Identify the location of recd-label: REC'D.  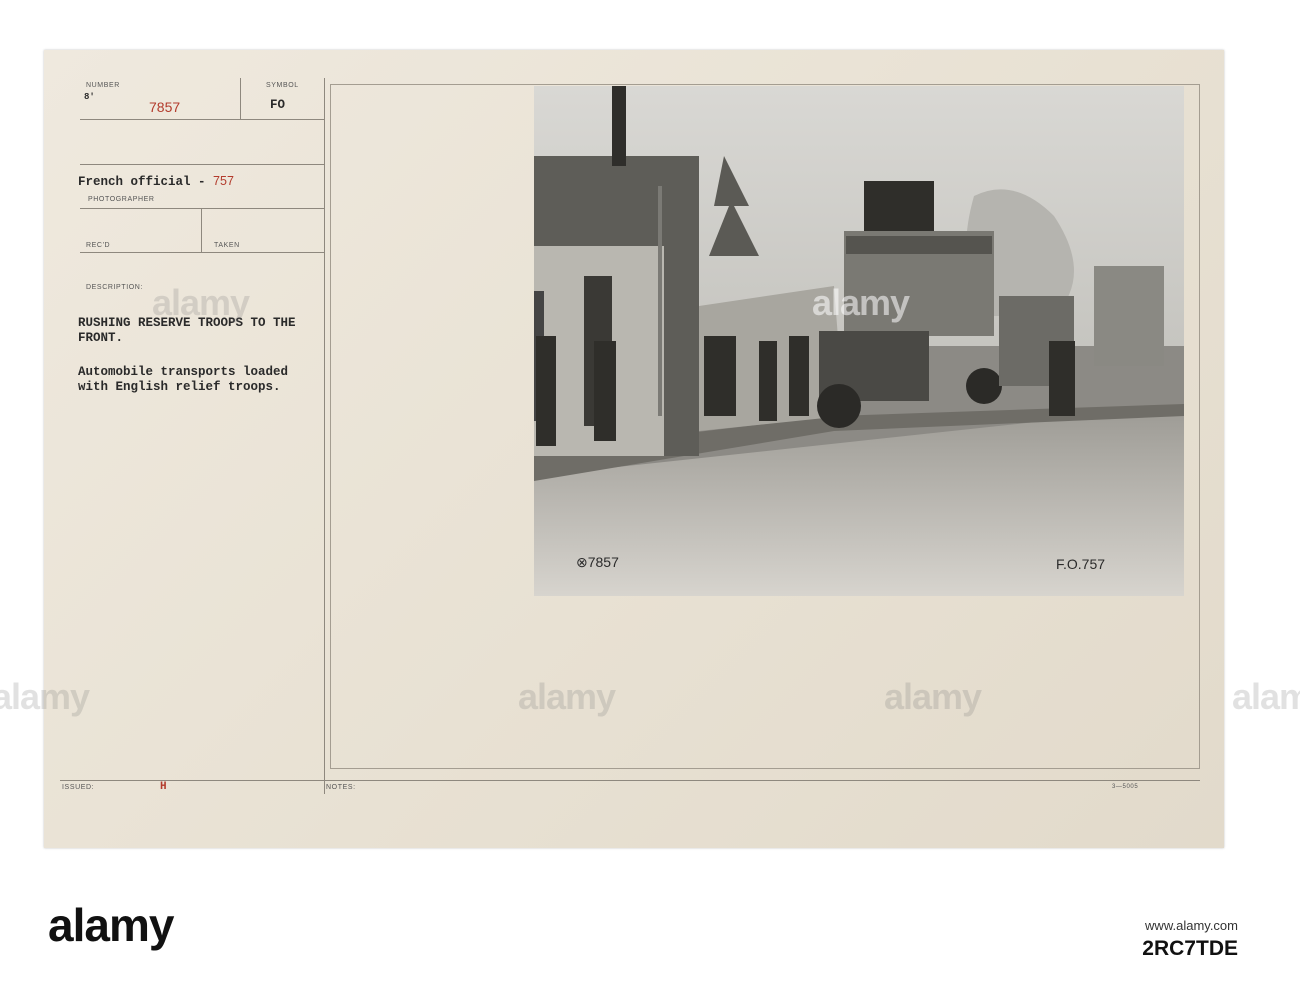
(98, 245).